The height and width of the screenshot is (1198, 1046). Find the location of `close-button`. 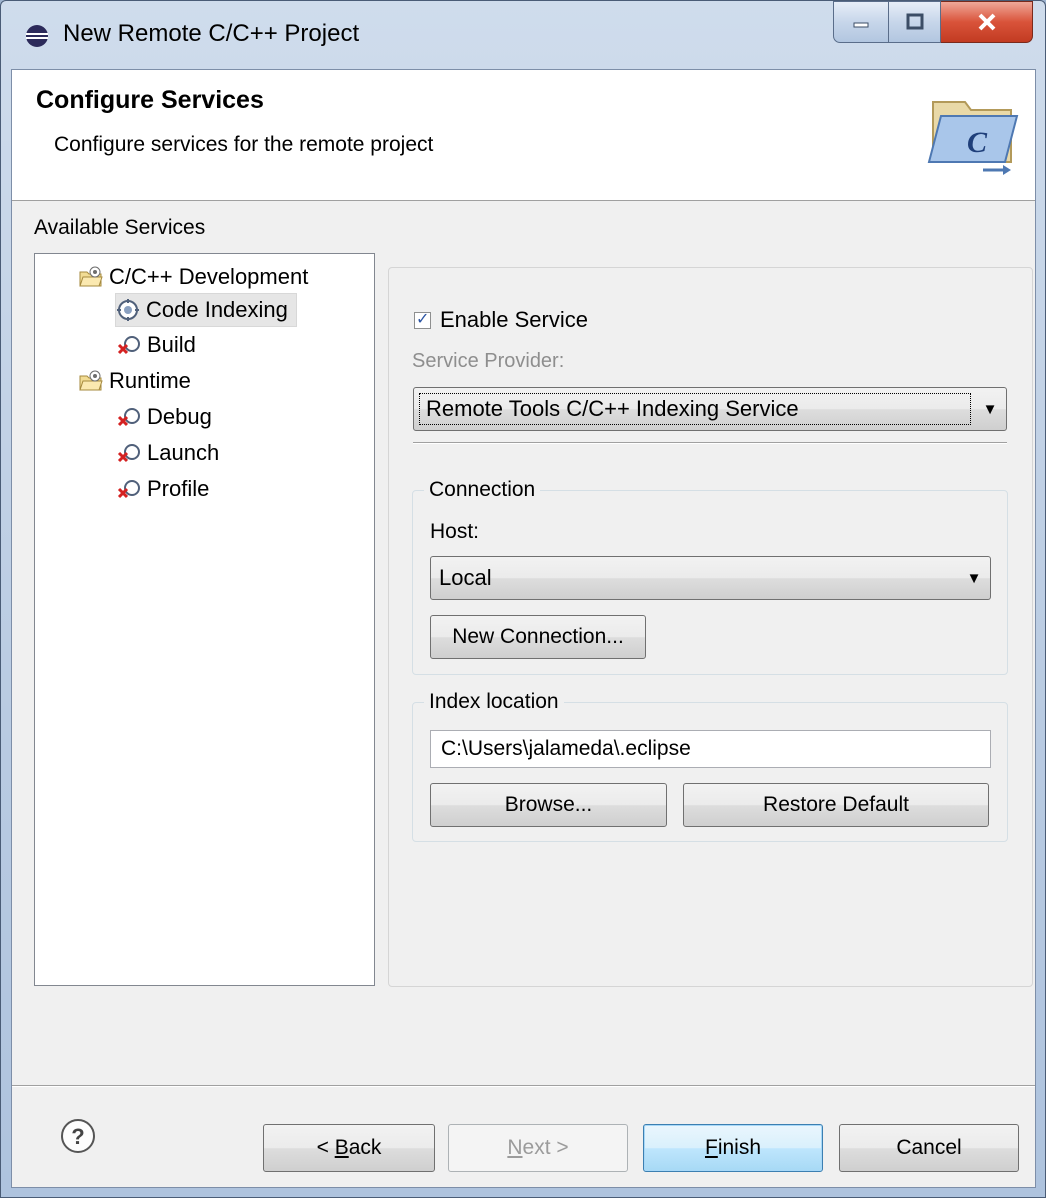

close-button is located at coordinates (987, 22).